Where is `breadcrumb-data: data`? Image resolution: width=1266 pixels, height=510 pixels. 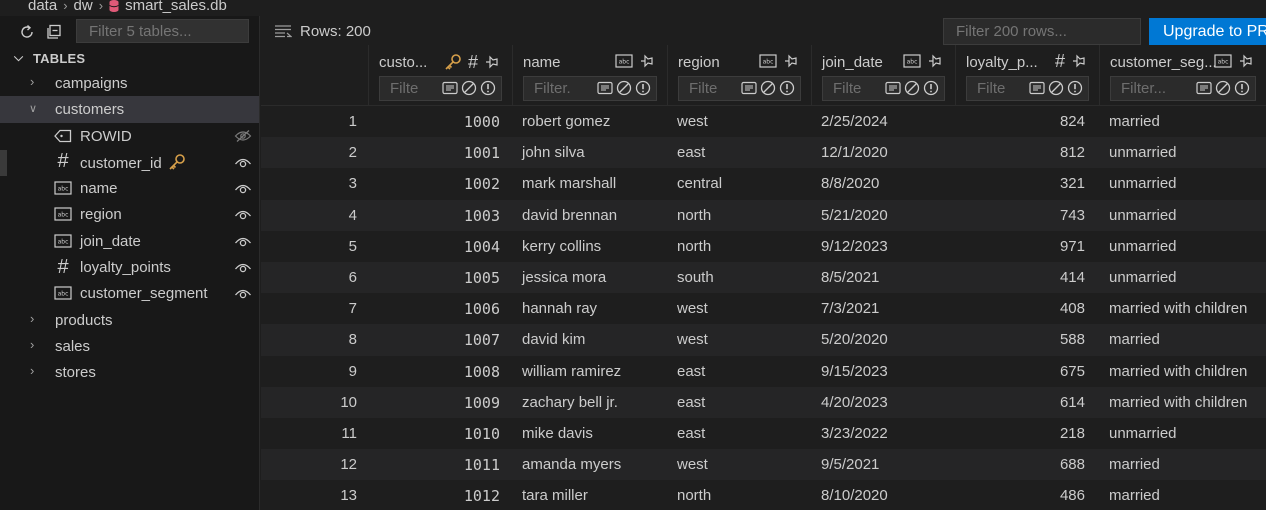 breadcrumb-data: data is located at coordinates (42, 7).